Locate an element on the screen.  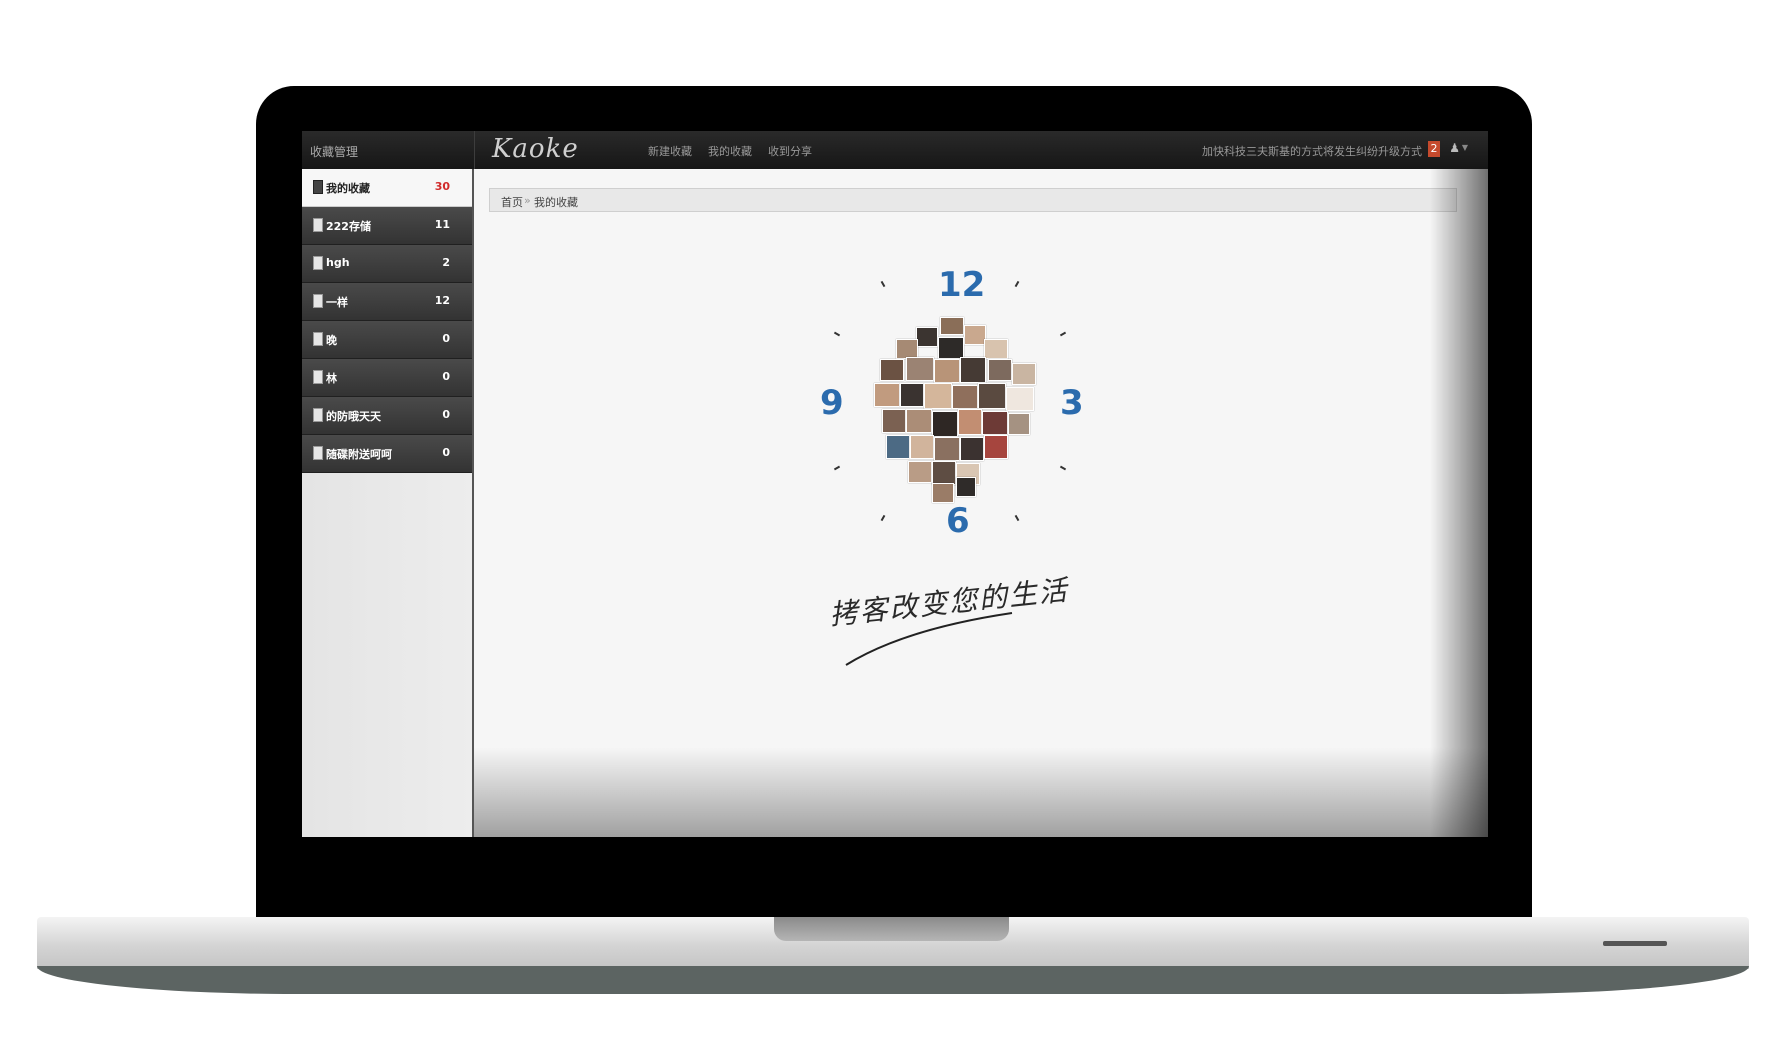
top-nav: 新建收藏 我的收藏 收到分享 is located at coordinates (730, 151).